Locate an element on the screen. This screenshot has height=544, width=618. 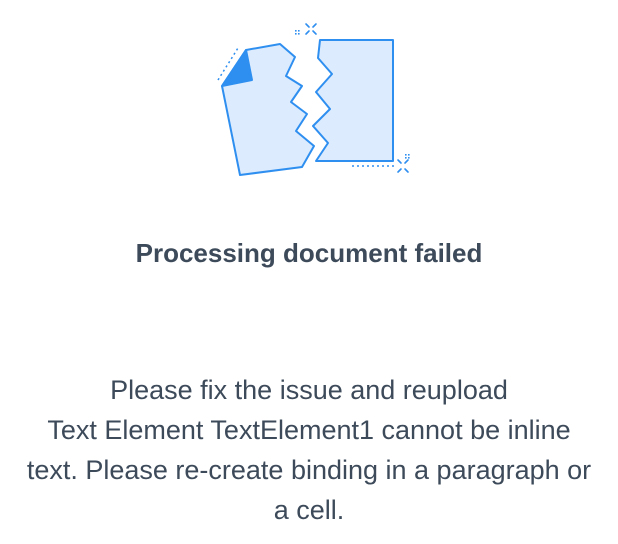
dots-bottom-icon is located at coordinates (407, 156).